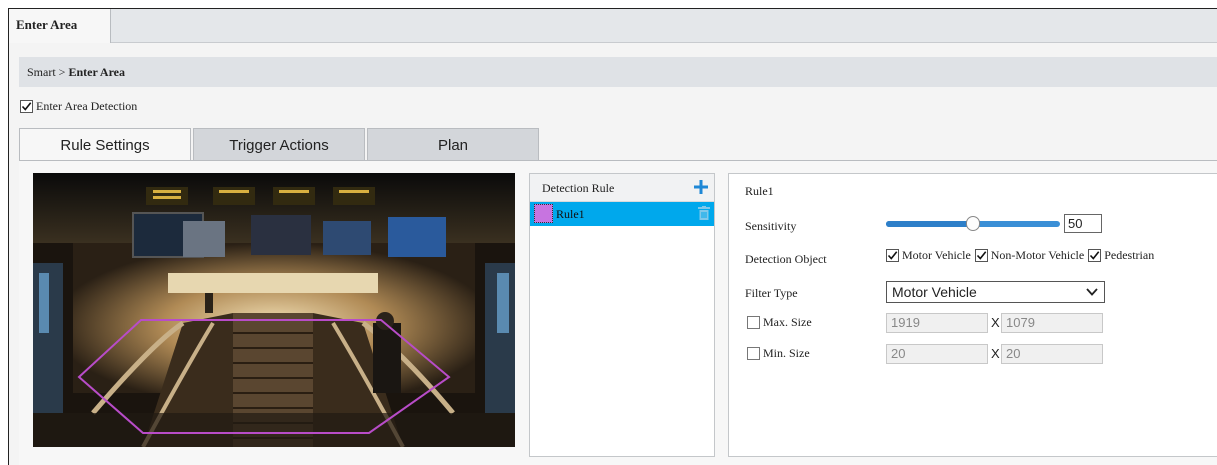  Describe the element at coordinates (60, 26) in the screenshot. I see `page-tab-enter-area: Enter Area` at that location.